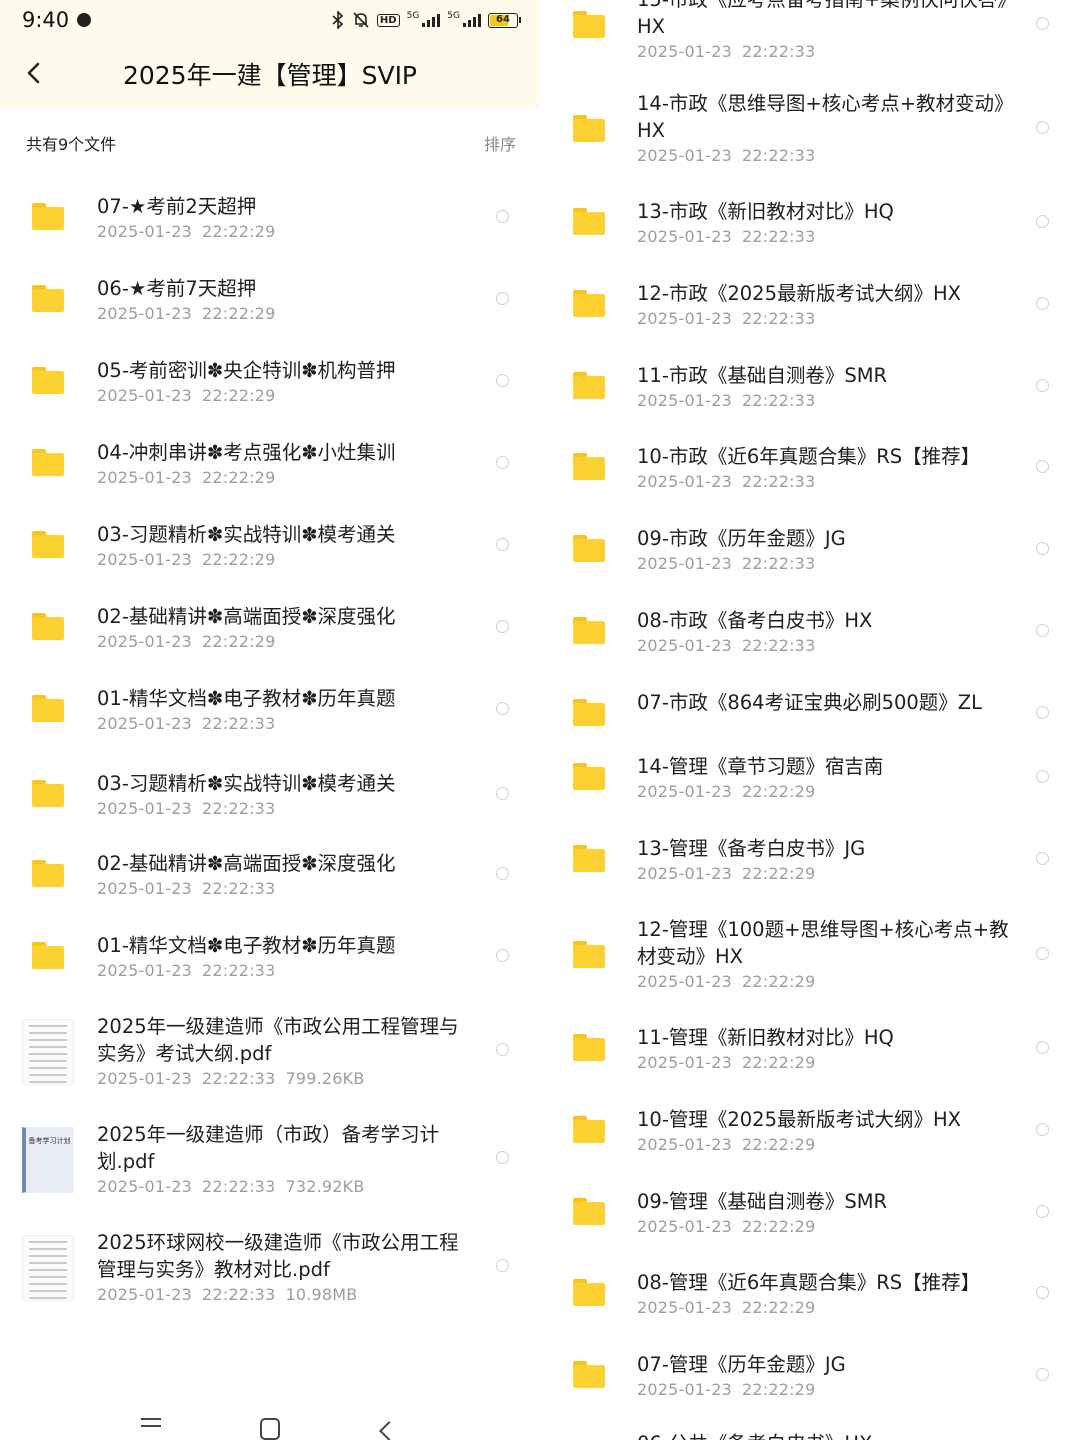 The height and width of the screenshot is (1440, 1080). What do you see at coordinates (35, 73) in the screenshot?
I see `chevron-left-icon` at bounding box center [35, 73].